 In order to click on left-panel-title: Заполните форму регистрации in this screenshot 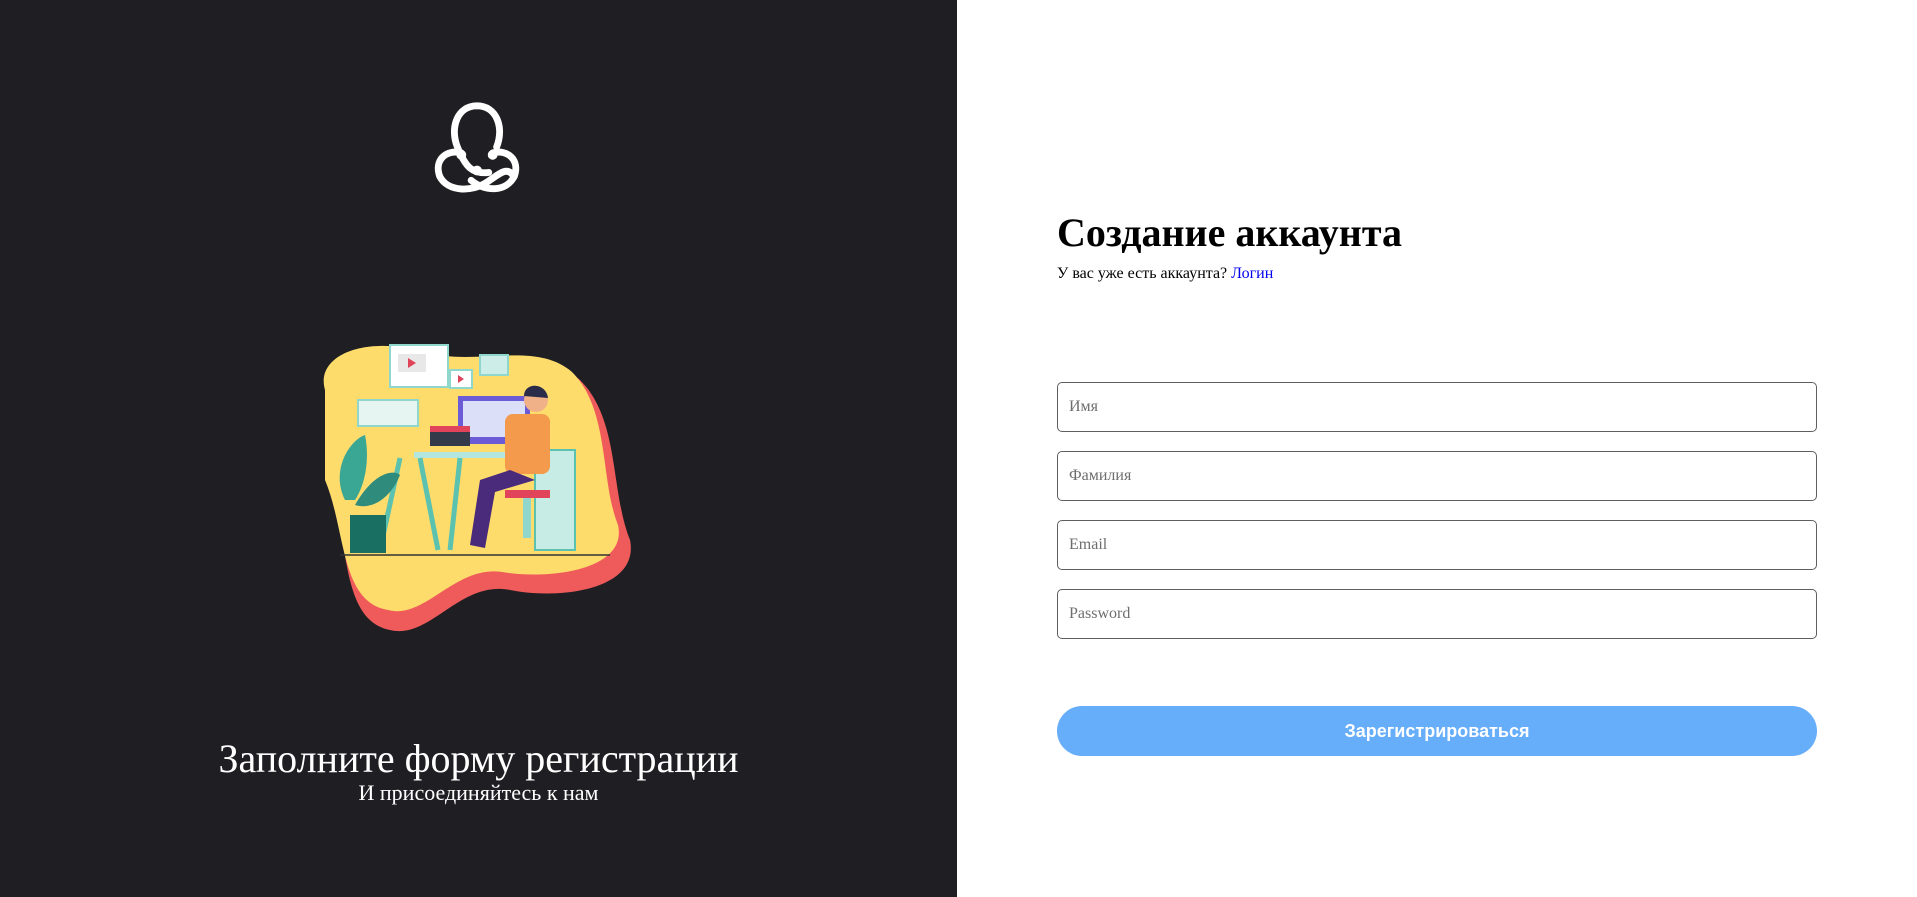, I will do `click(478, 758)`.